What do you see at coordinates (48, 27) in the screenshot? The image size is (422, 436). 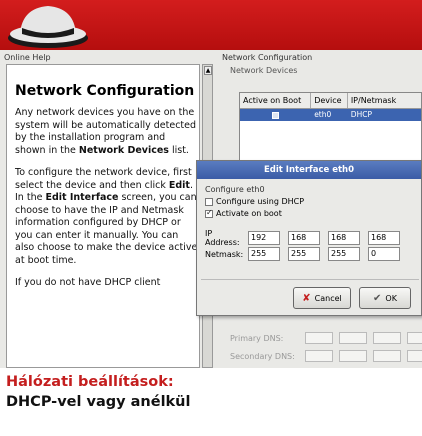 I see `redhat-logo-icon` at bounding box center [48, 27].